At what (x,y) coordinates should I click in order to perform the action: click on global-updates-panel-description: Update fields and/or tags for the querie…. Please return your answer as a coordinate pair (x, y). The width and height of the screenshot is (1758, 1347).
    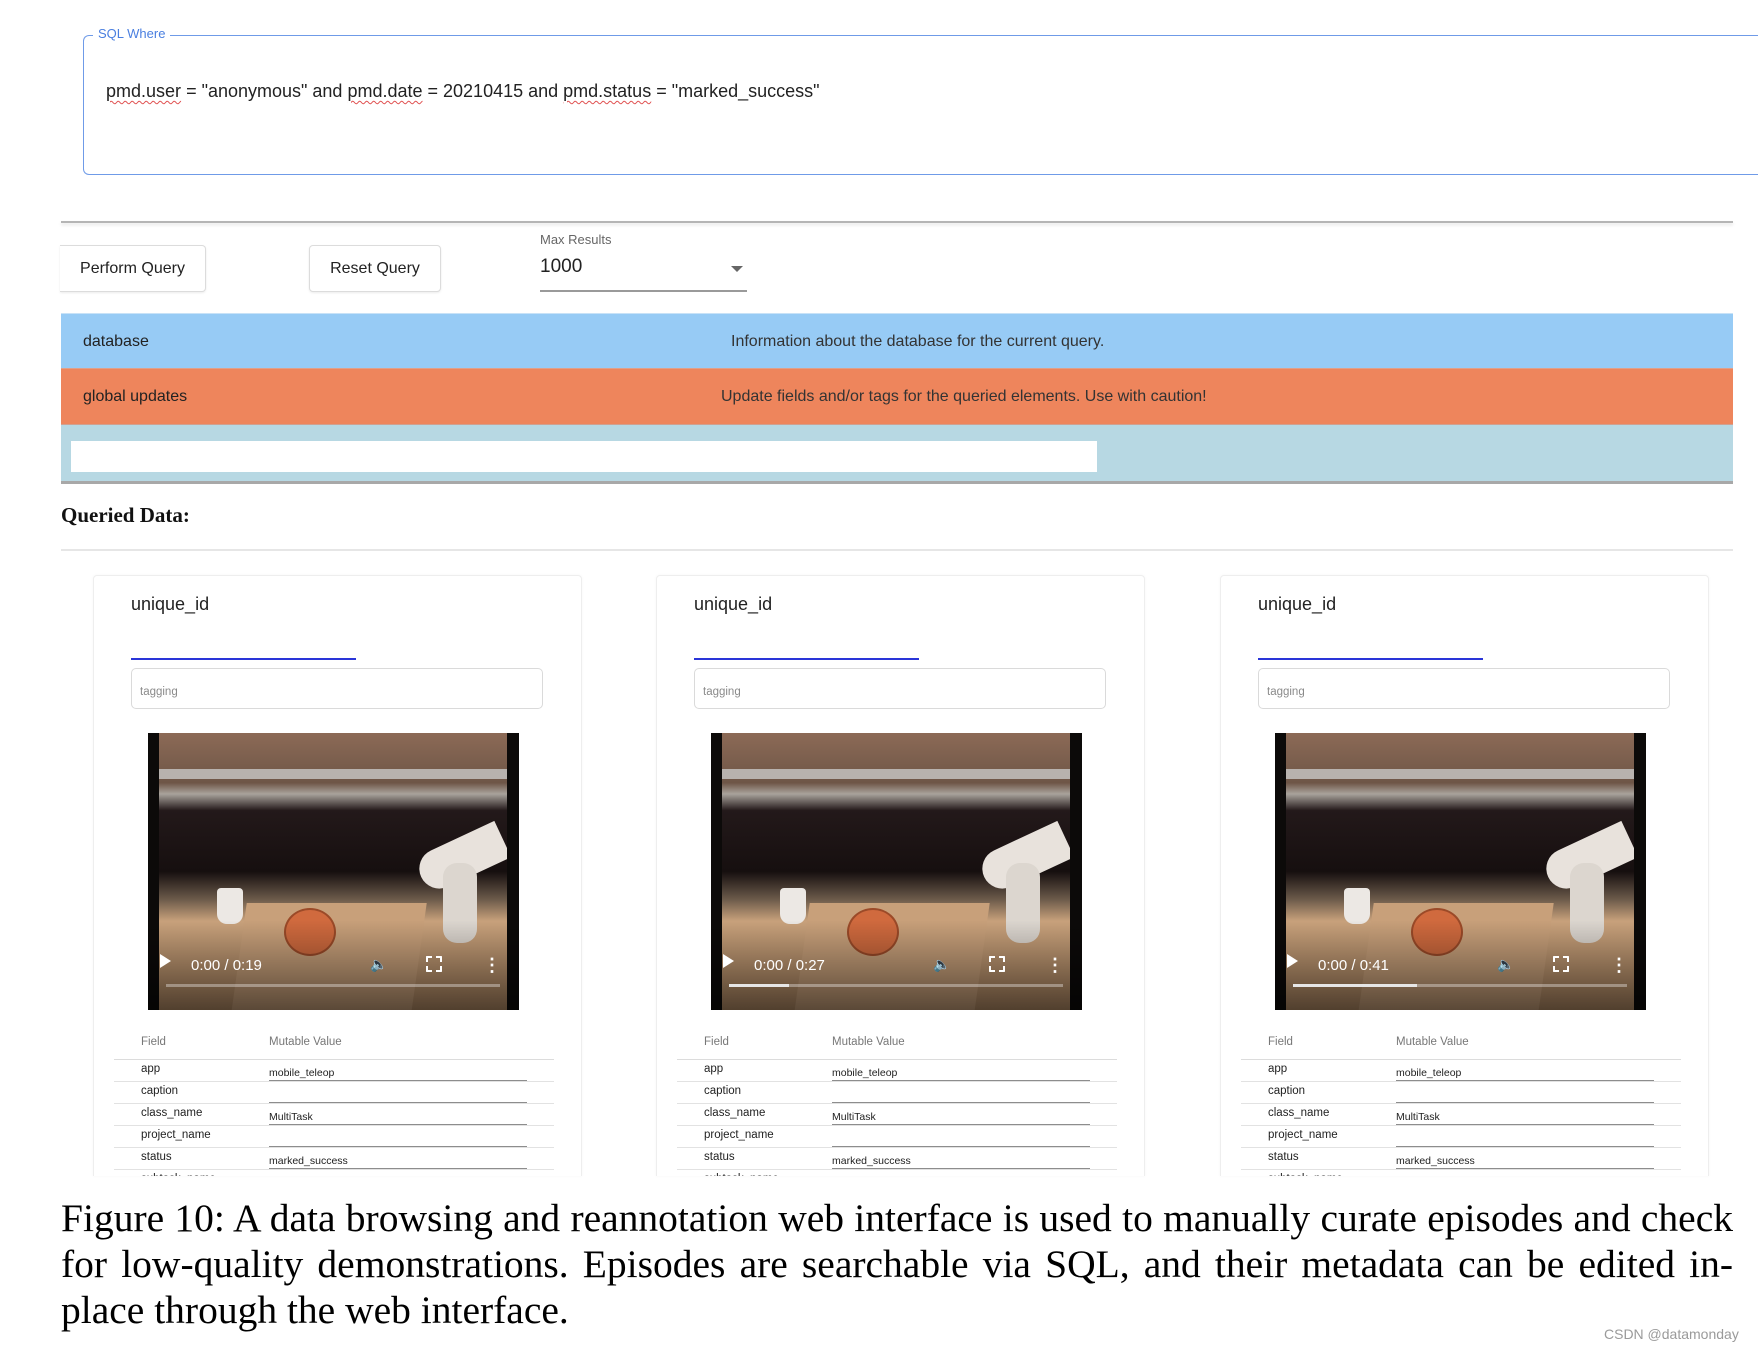
    Looking at the image, I should click on (964, 396).